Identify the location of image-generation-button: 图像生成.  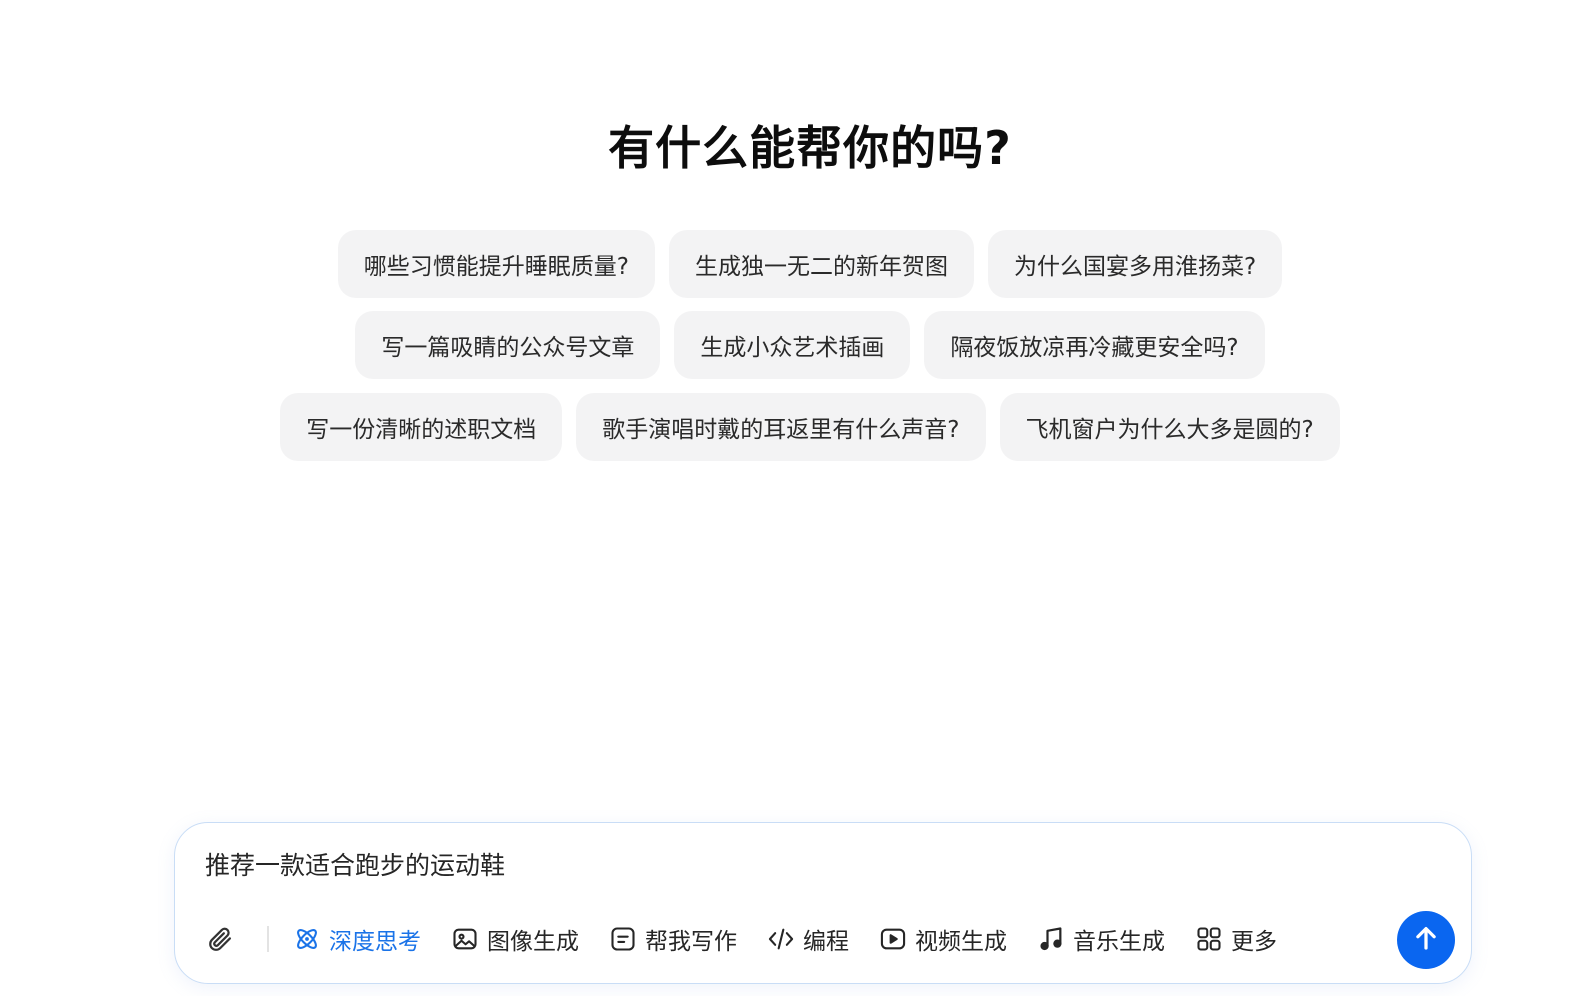
(515, 939).